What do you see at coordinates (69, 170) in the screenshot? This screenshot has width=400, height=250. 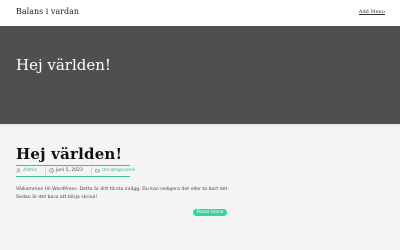 I see `post-date: juni 5, 2023` at bounding box center [69, 170].